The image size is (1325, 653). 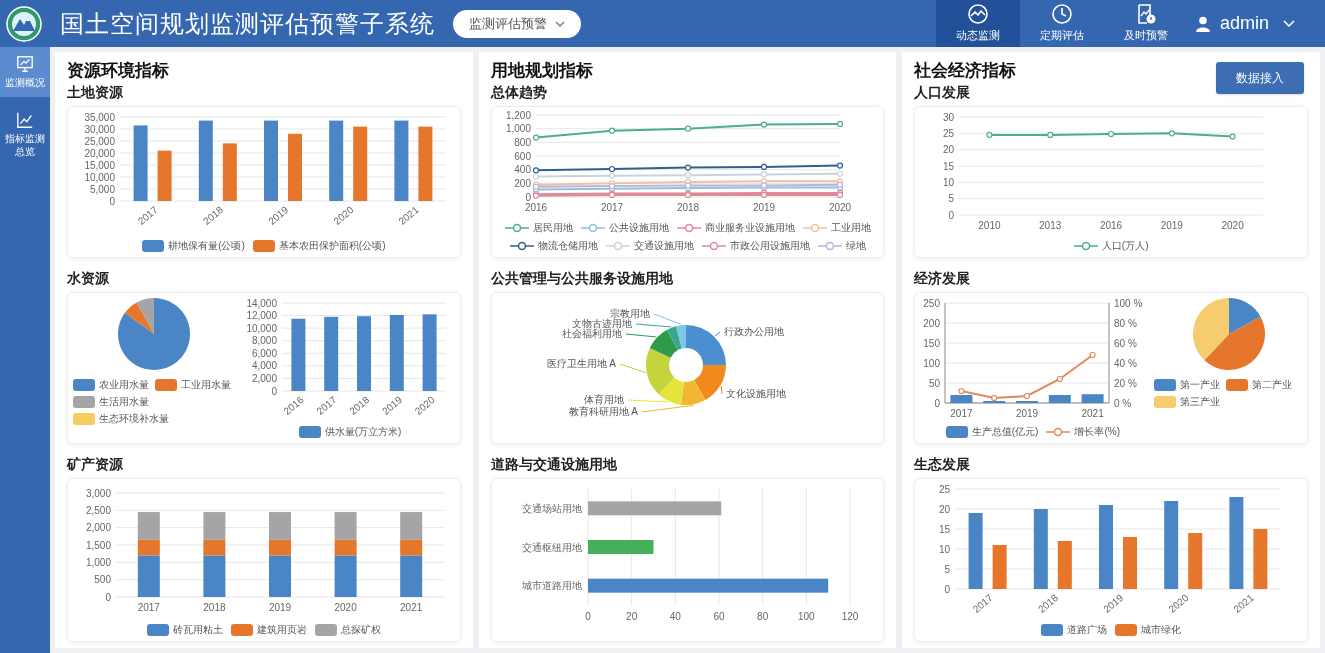 I want to click on axis-label: 4,000, so click(x=265, y=366).